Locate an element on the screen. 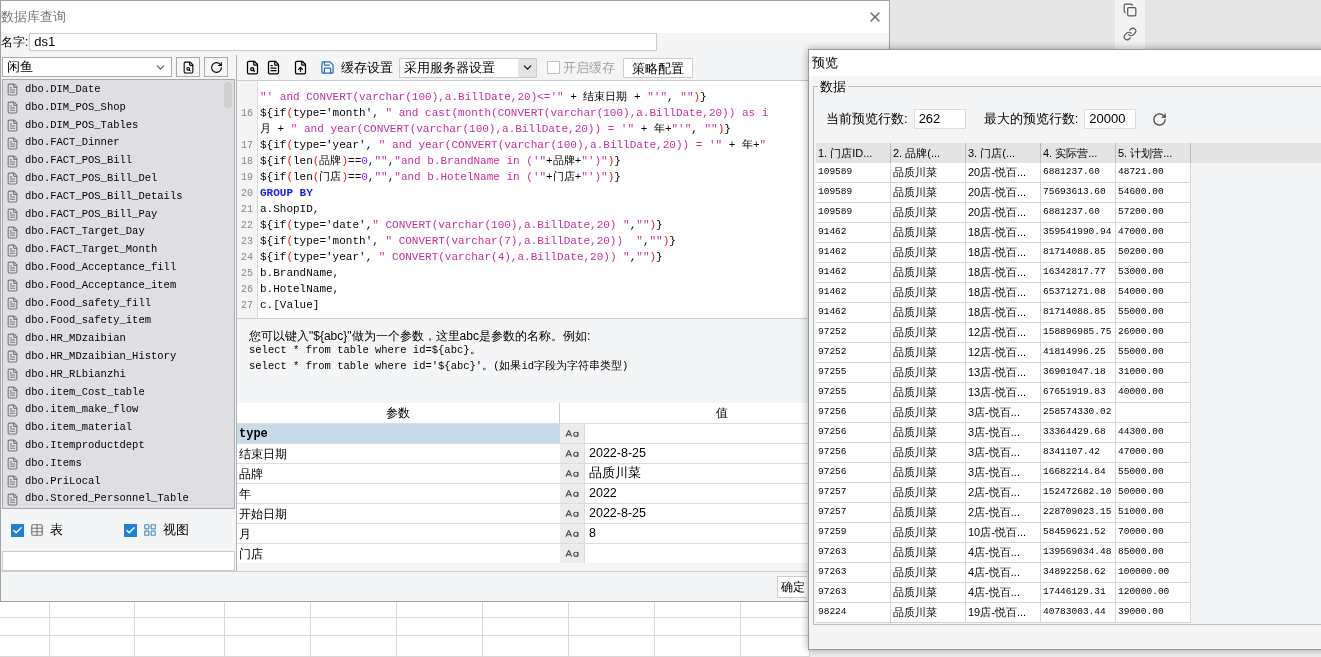 The width and height of the screenshot is (1321, 657). connection-dropdown: 闲鱼 is located at coordinates (87, 67).